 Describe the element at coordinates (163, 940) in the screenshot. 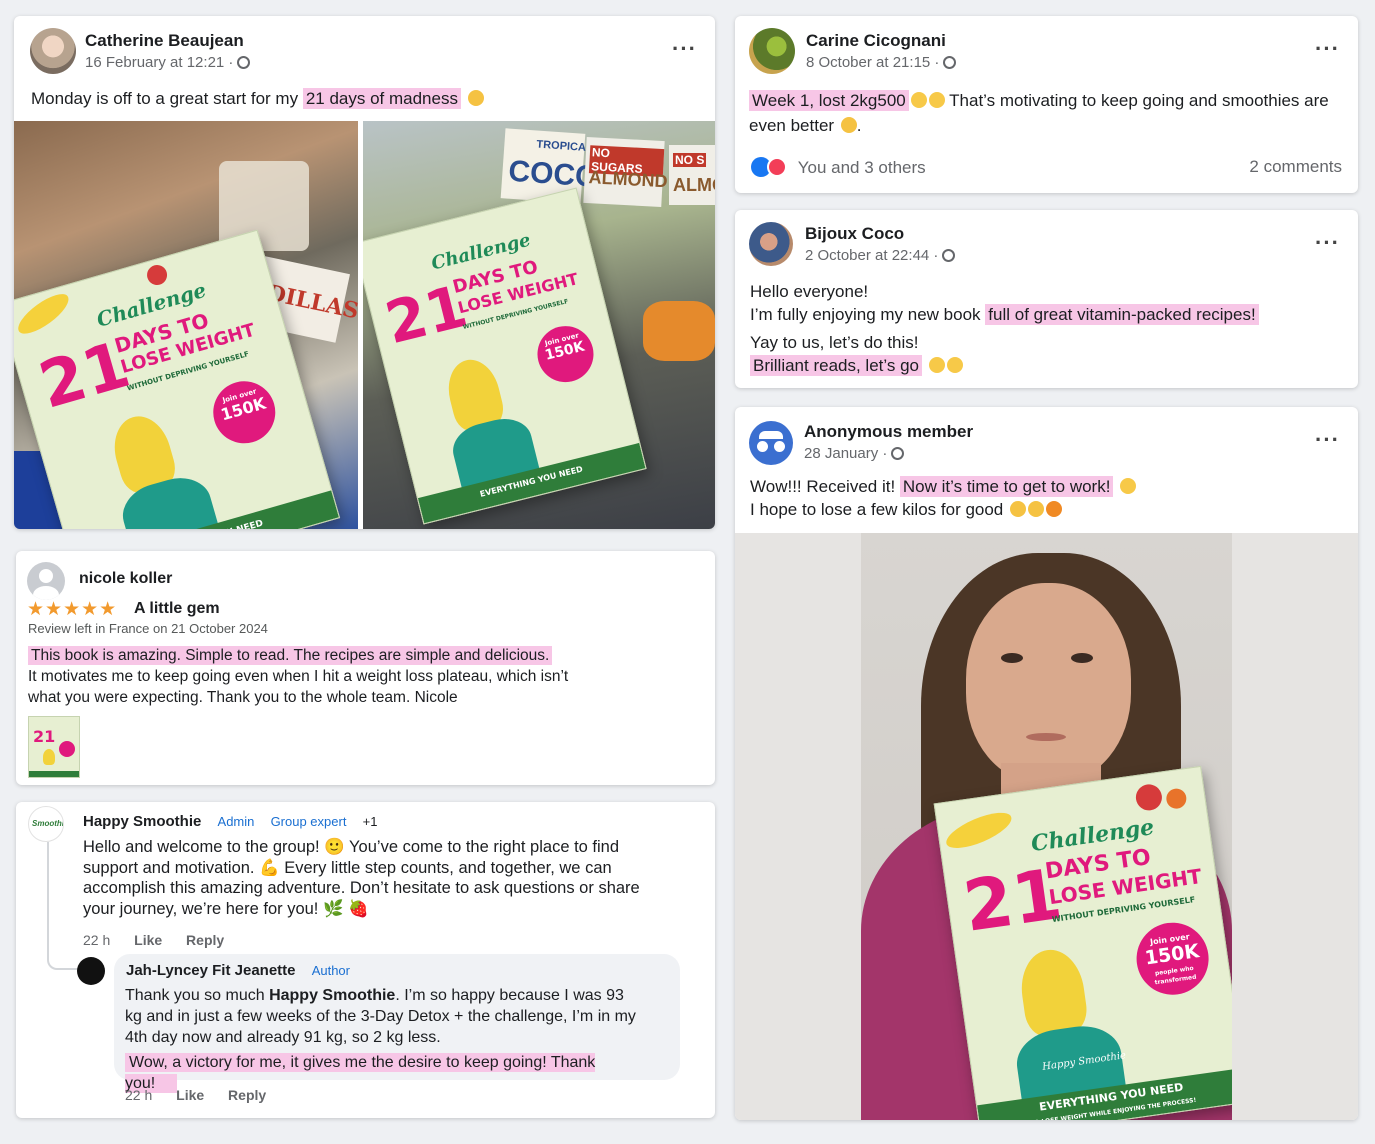

I see `comment-actions: 22 h Like Reply` at that location.